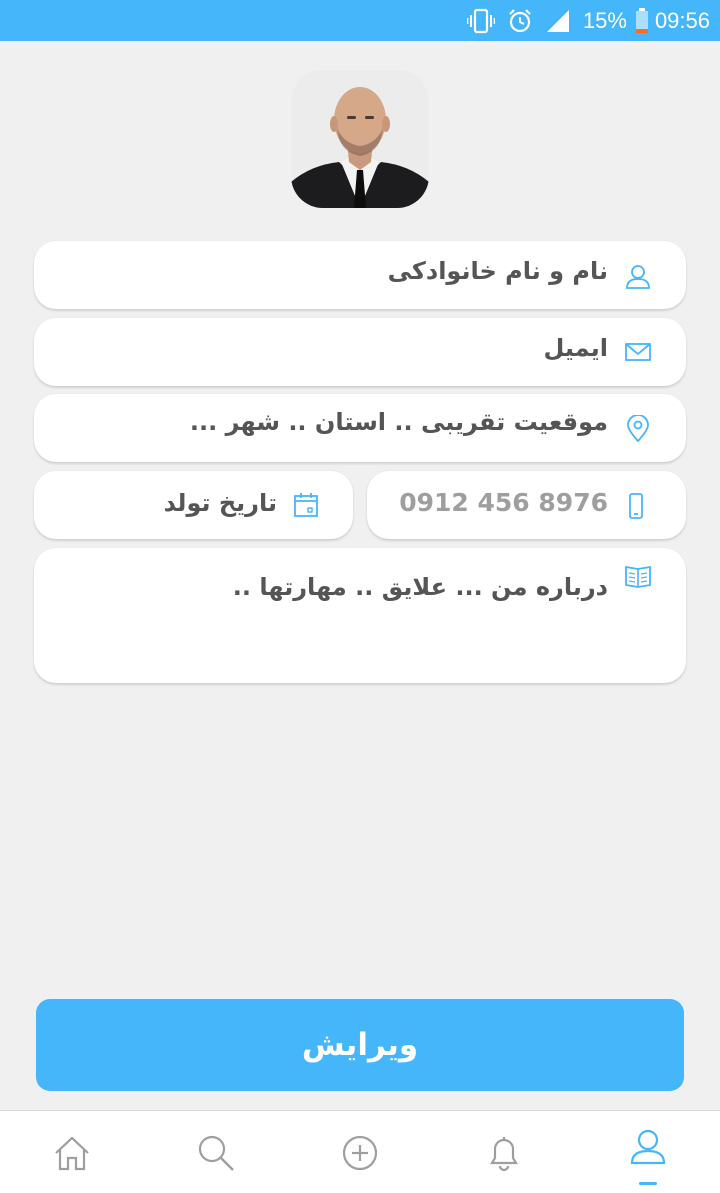  What do you see at coordinates (480, 20) in the screenshot?
I see `vibrate-icon` at bounding box center [480, 20].